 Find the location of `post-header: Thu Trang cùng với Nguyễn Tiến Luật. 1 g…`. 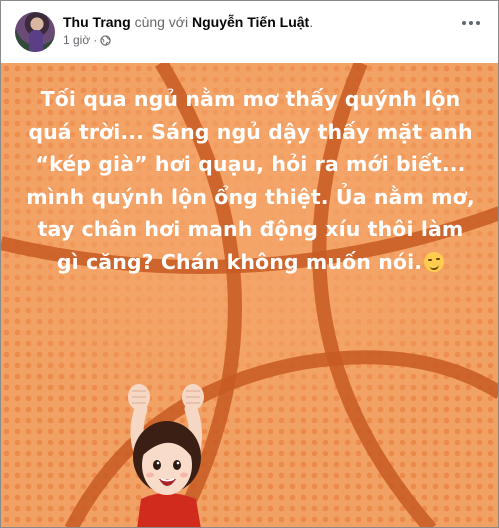

post-header: Thu Trang cùng với Nguyễn Tiến Luật. 1 g… is located at coordinates (249, 31).